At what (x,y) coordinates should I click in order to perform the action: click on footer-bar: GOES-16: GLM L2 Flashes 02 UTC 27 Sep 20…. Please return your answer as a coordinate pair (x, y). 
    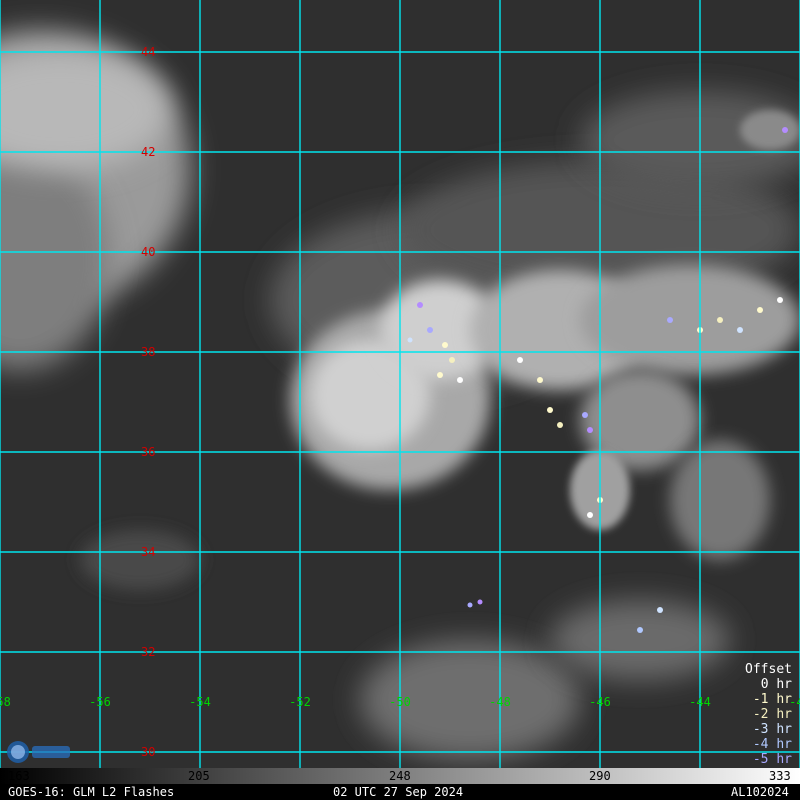
    Looking at the image, I should click on (400, 792).